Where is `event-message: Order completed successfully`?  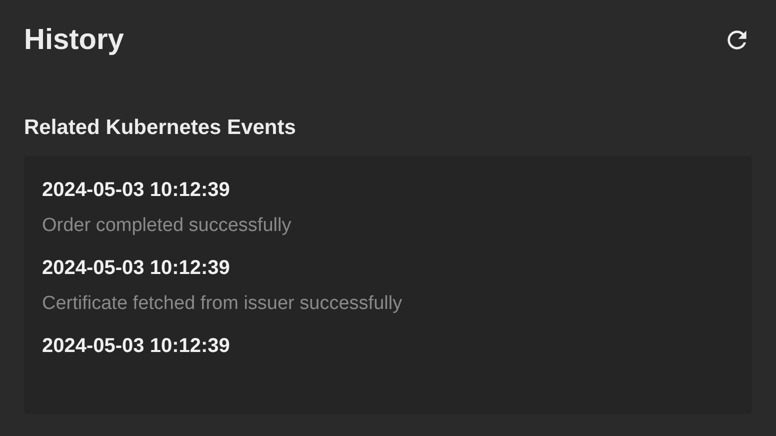 event-message: Order completed successfully is located at coordinates (167, 226).